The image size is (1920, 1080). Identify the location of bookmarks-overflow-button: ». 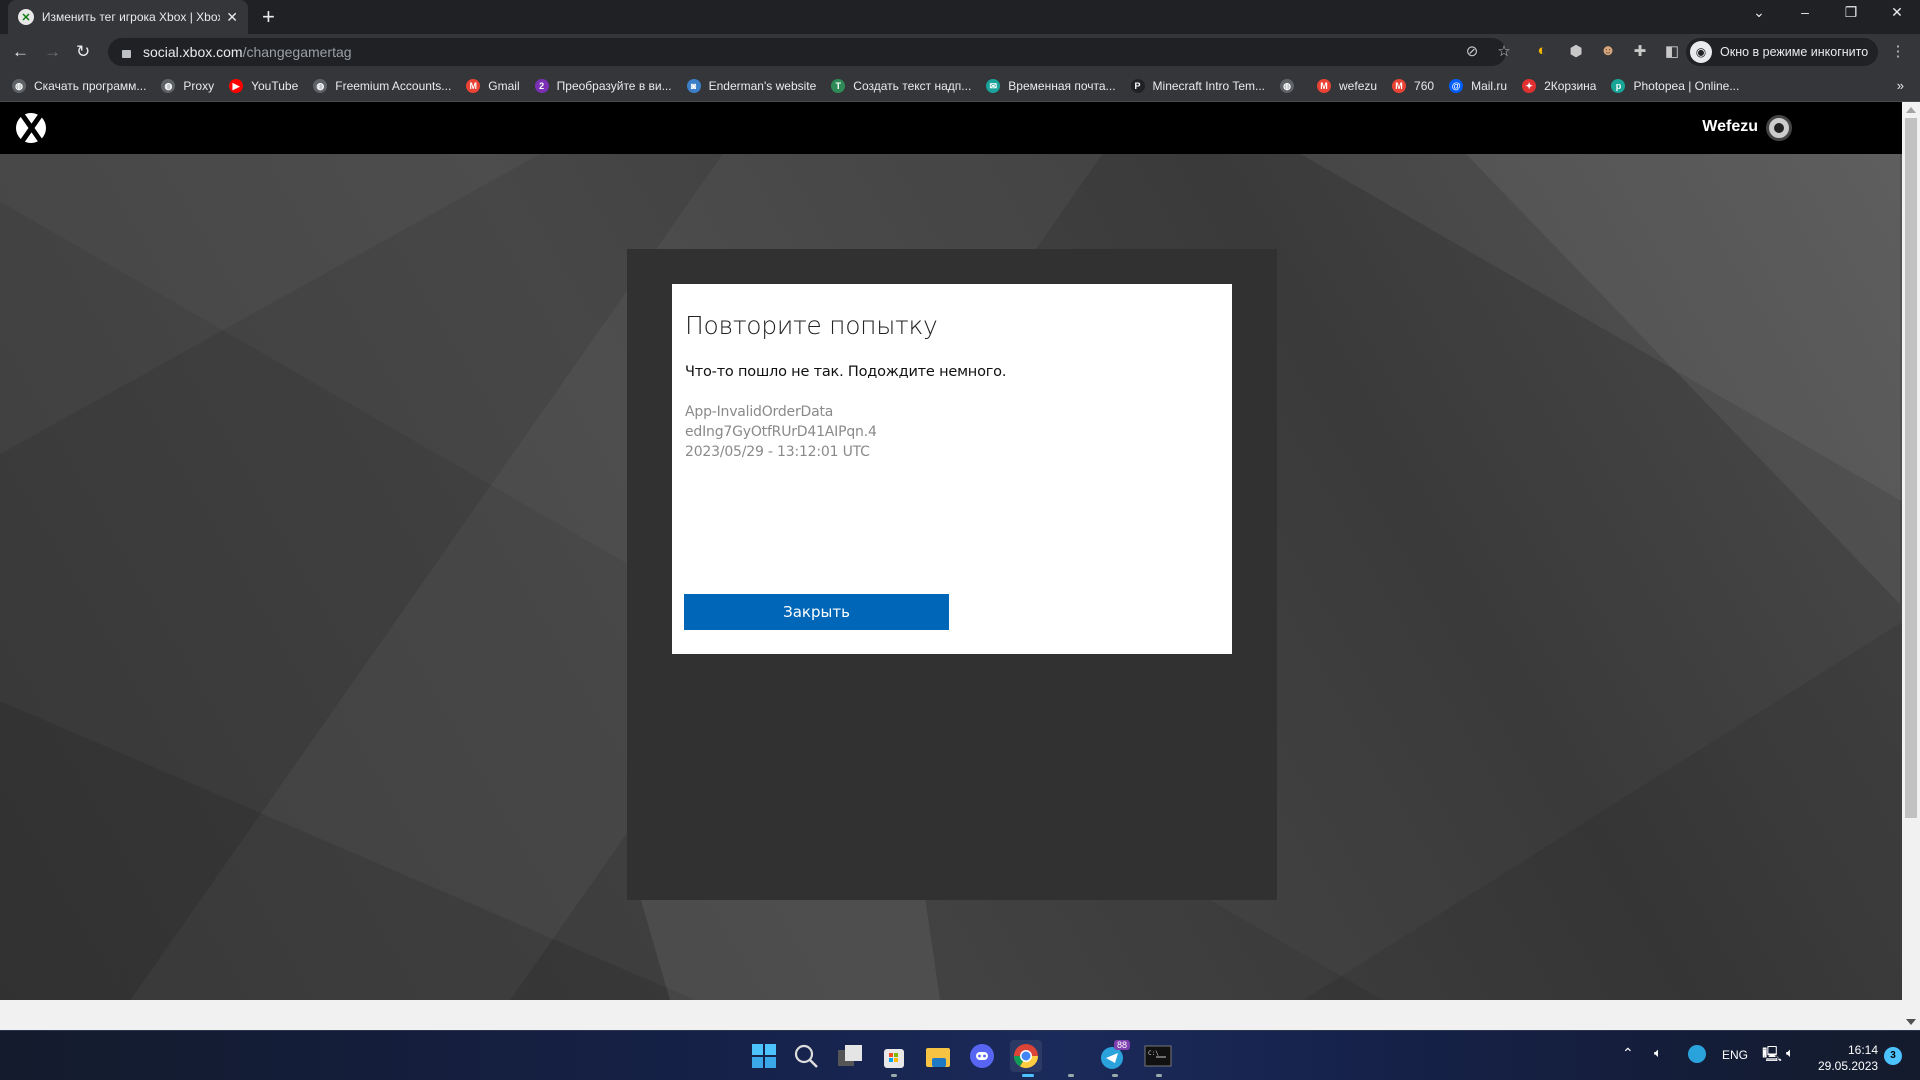
(1900, 85).